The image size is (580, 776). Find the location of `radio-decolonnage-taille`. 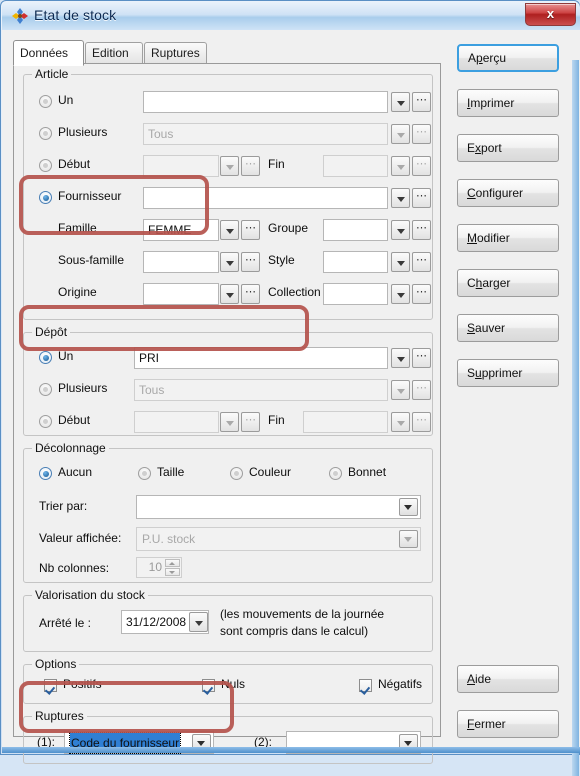

radio-decolonnage-taille is located at coordinates (144, 473).